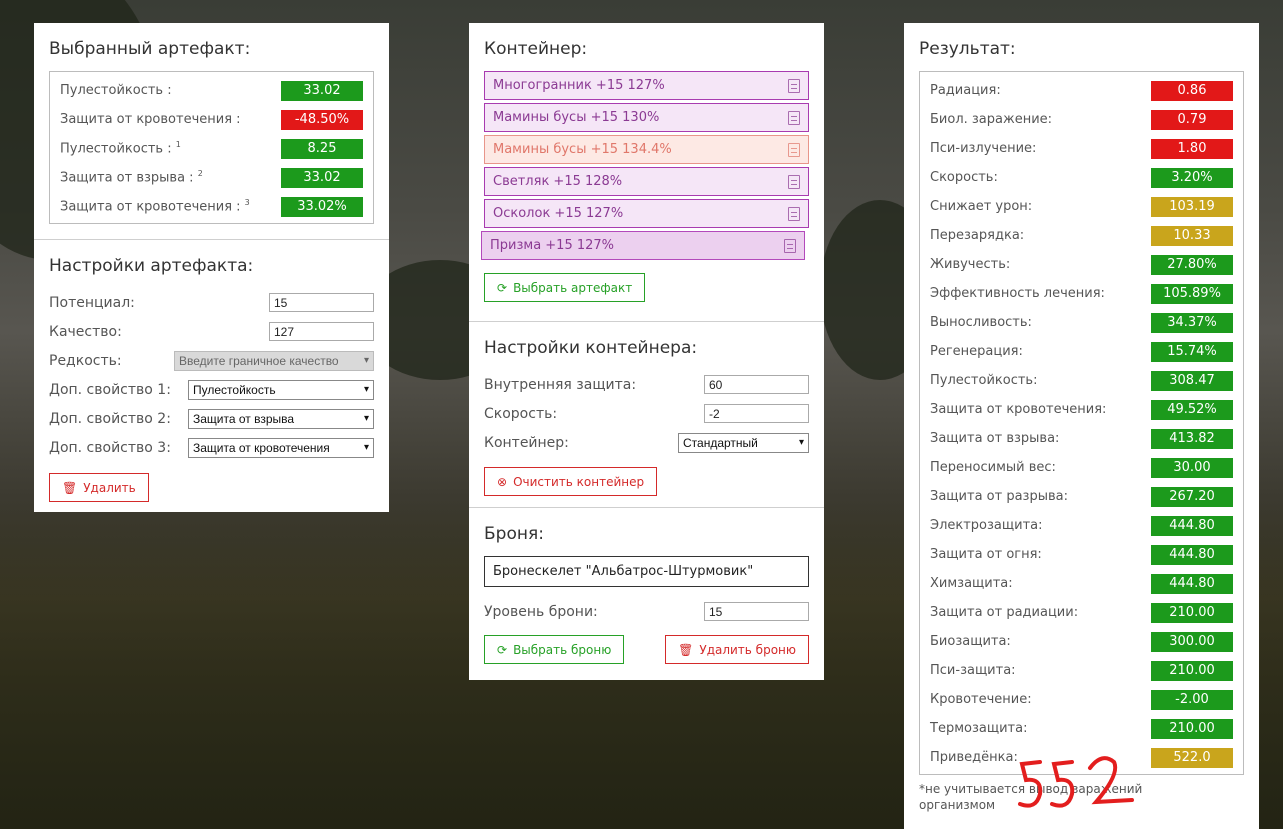  Describe the element at coordinates (1192, 525) in the screenshot. I see `result-stat-value: 444.80` at that location.